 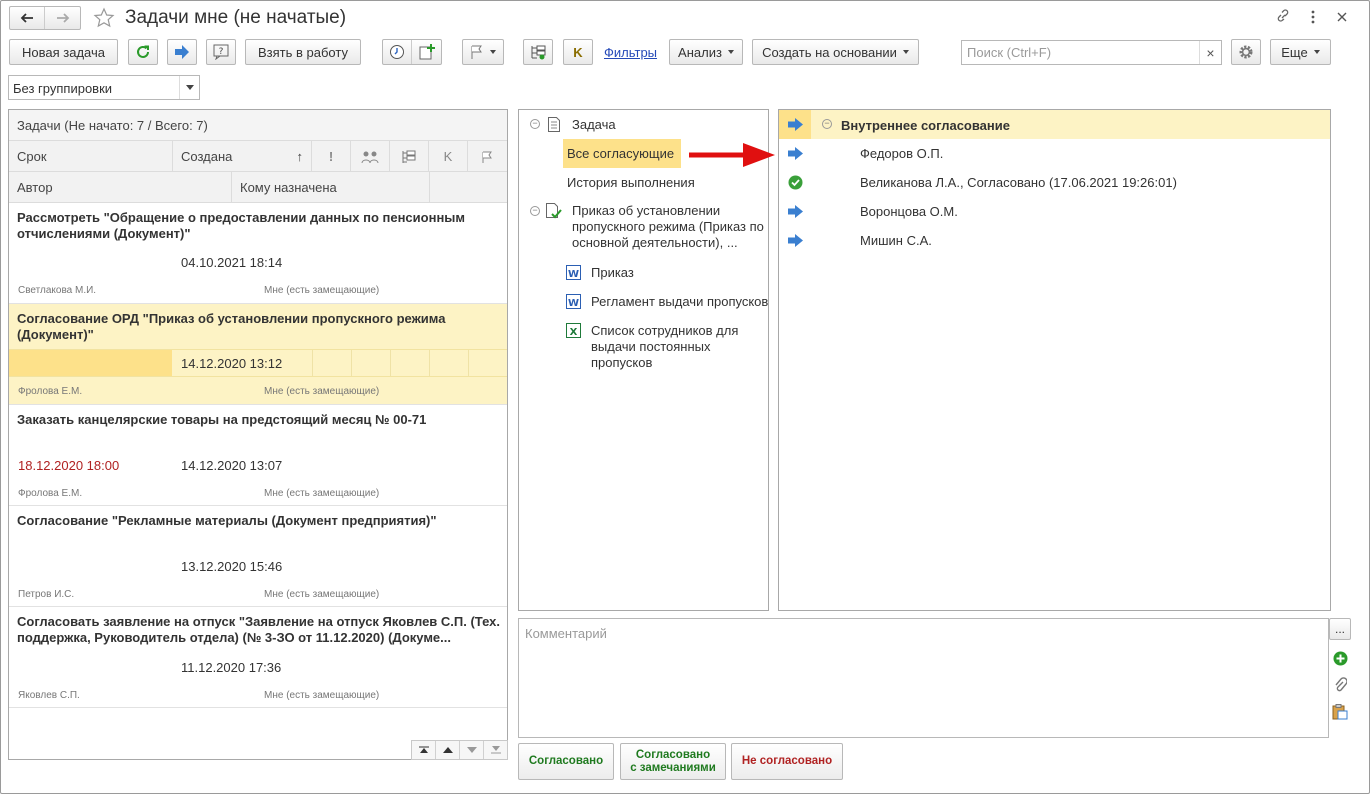 What do you see at coordinates (112, 125) in the screenshot?
I see `task-list-summary: Задачи (Не начато: 7 / Всего: 7)` at bounding box center [112, 125].